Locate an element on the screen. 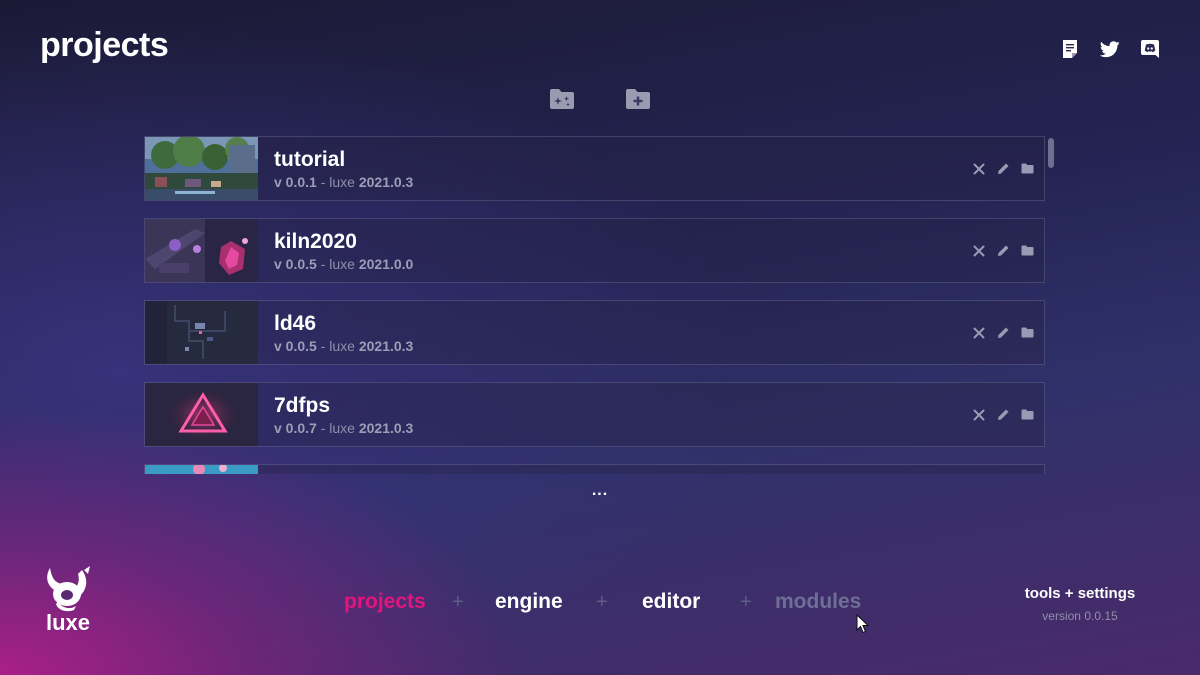 The height and width of the screenshot is (675, 1200). project-card: tutorial v 0.0.1 - luxe 2021.0.3 is located at coordinates (594, 168).